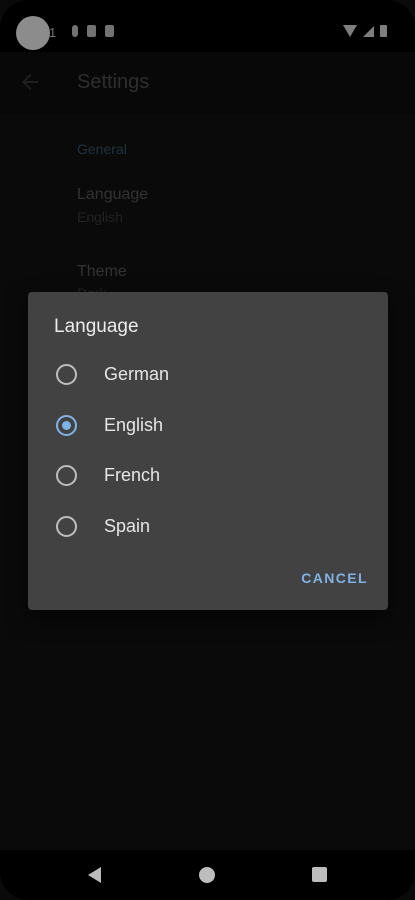  What do you see at coordinates (208, 526) in the screenshot?
I see `option-spain: Spain` at bounding box center [208, 526].